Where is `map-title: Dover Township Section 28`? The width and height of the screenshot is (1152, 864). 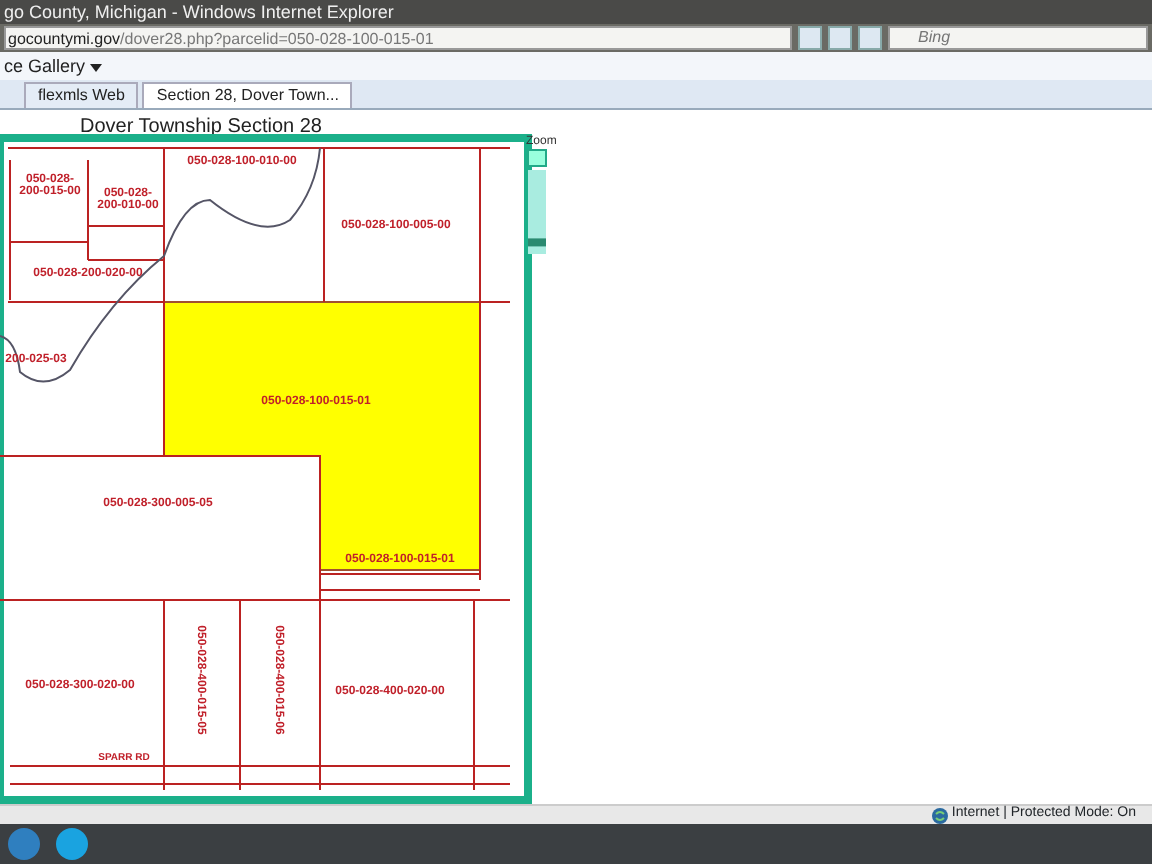
map-title: Dover Township Section 28 is located at coordinates (201, 127).